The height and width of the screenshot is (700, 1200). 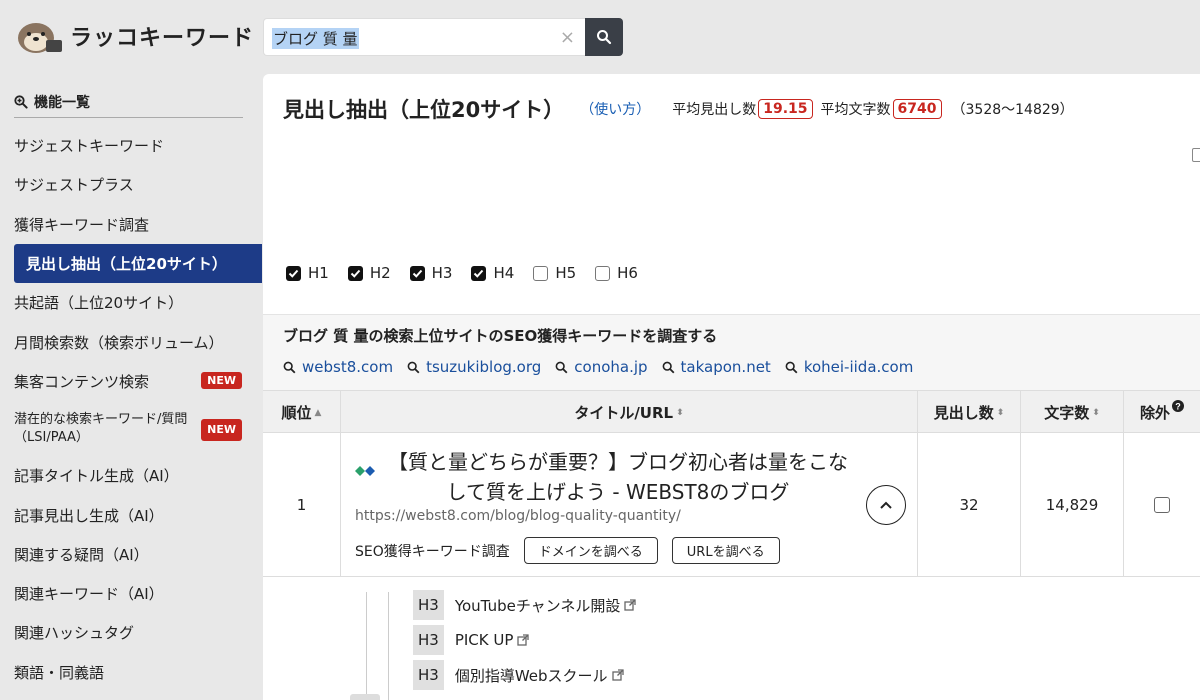 What do you see at coordinates (62, 102) in the screenshot?
I see `feature-list-title: 機能一覧` at bounding box center [62, 102].